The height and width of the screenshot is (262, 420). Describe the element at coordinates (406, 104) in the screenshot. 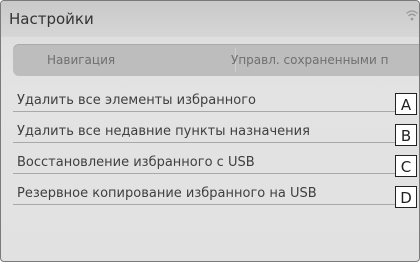

I see `callout-a: A` at that location.